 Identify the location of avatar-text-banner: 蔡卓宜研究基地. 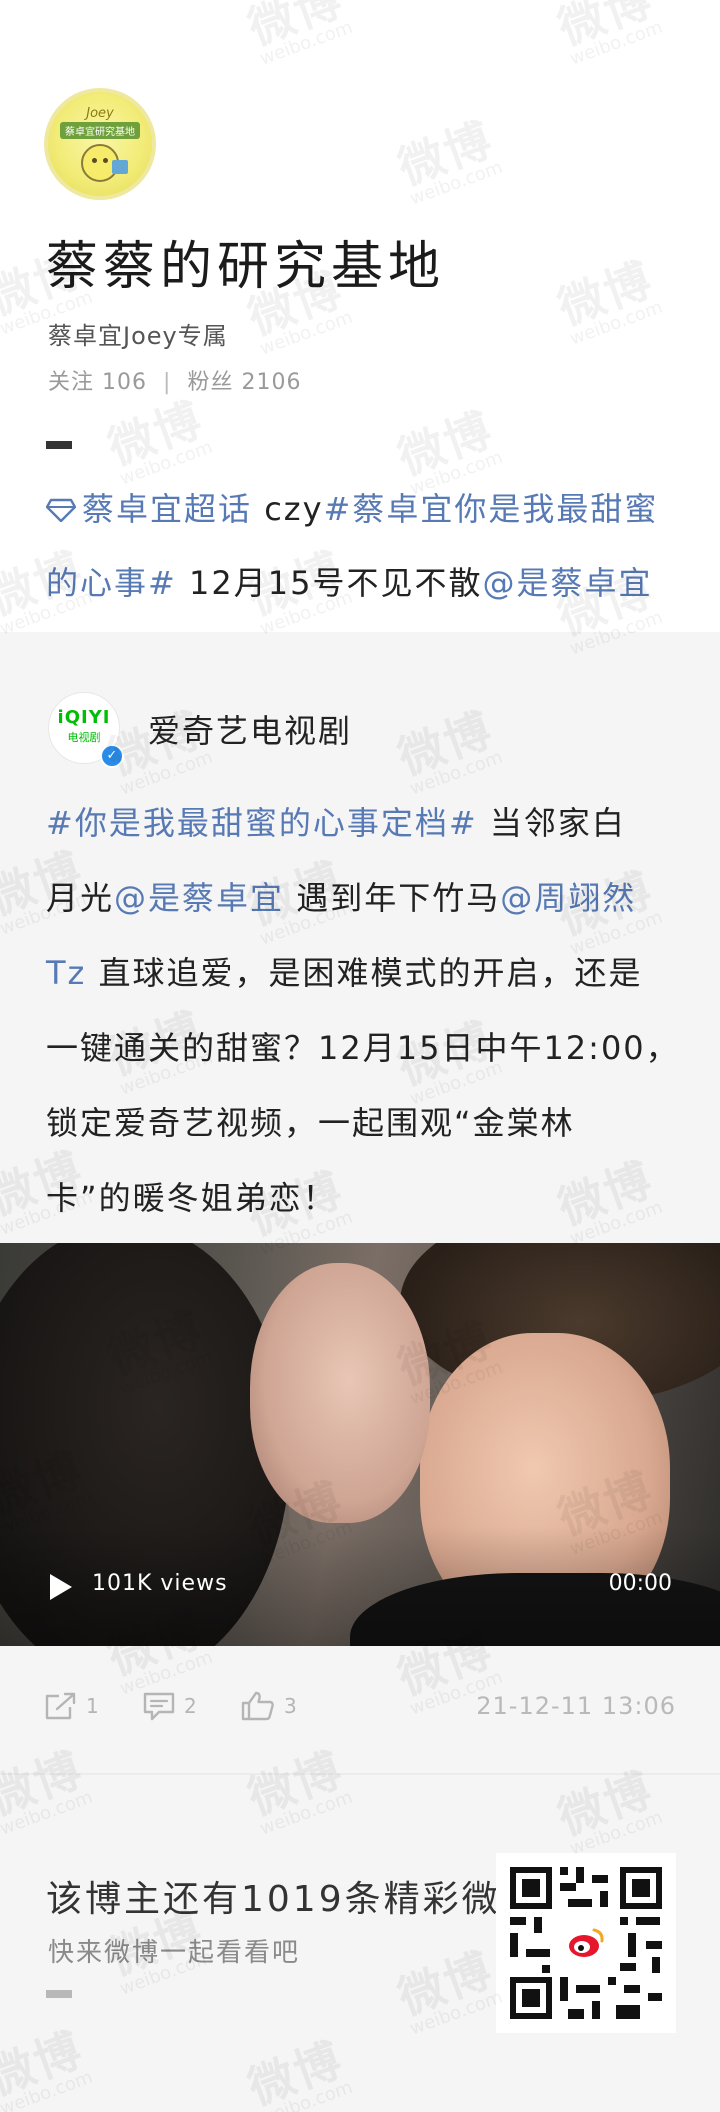
(100, 130).